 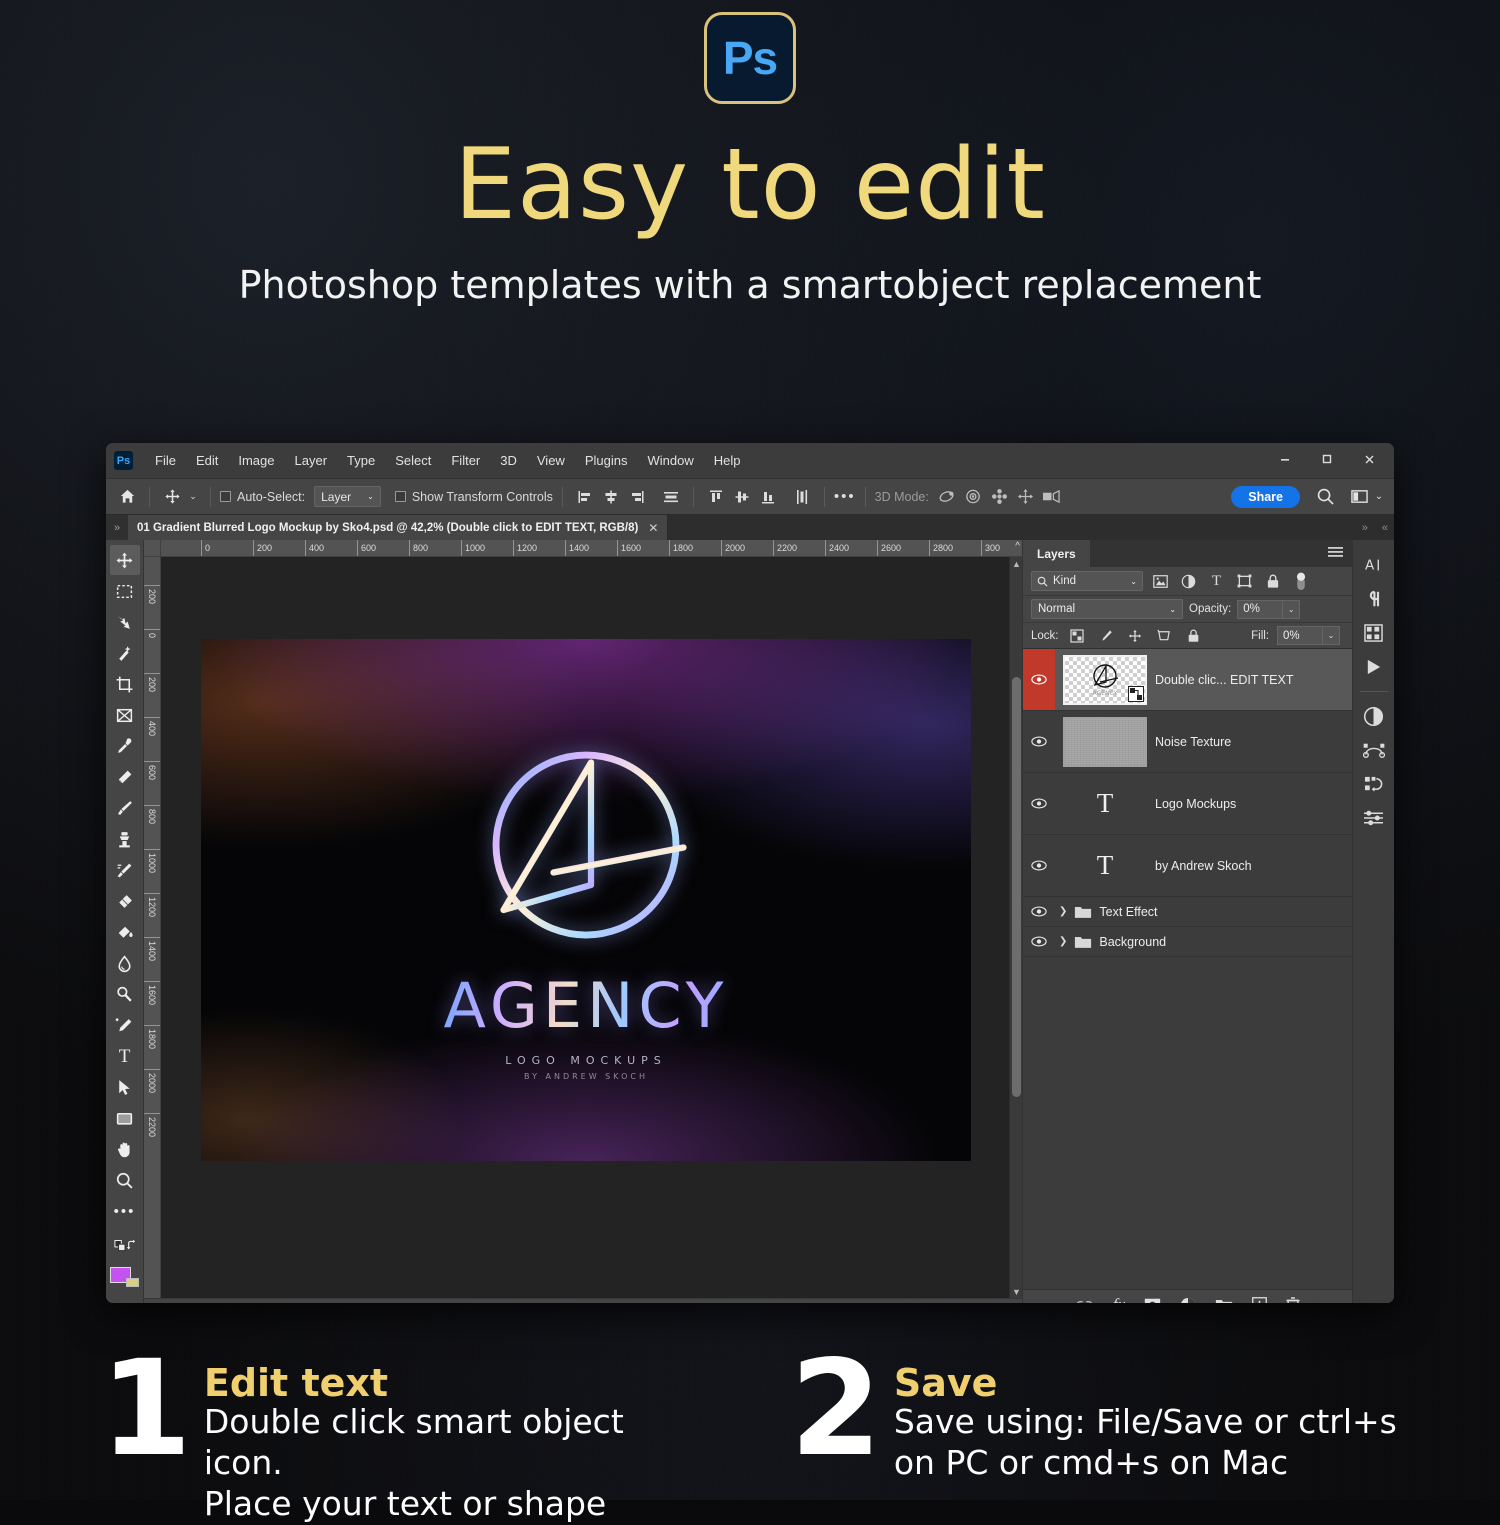 I want to click on menu-item-filter: Filter, so click(x=465, y=460).